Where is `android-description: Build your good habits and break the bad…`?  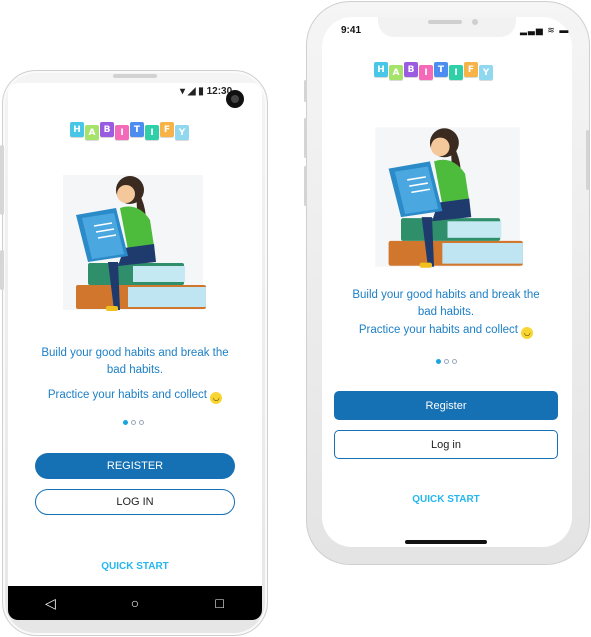
android-description: Build your good habits and break the bad… is located at coordinates (135, 374).